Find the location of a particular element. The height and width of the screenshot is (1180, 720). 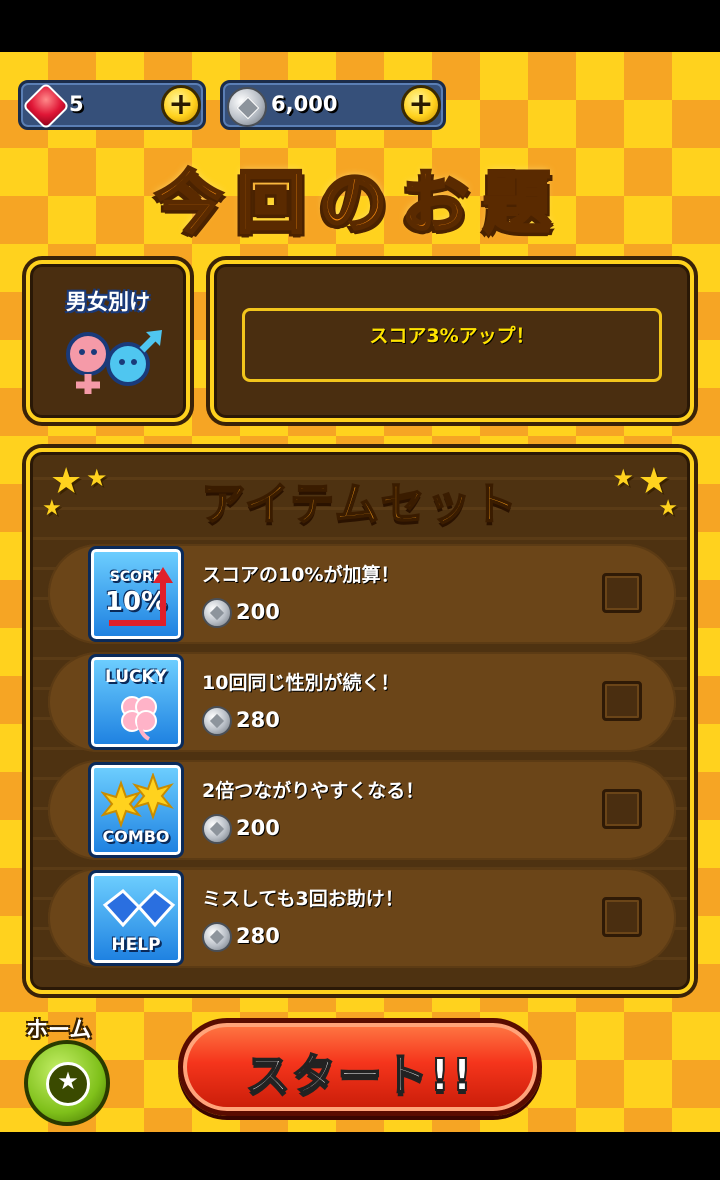

item-description: 10回同じ性別が続く！ is located at coordinates (301, 683).